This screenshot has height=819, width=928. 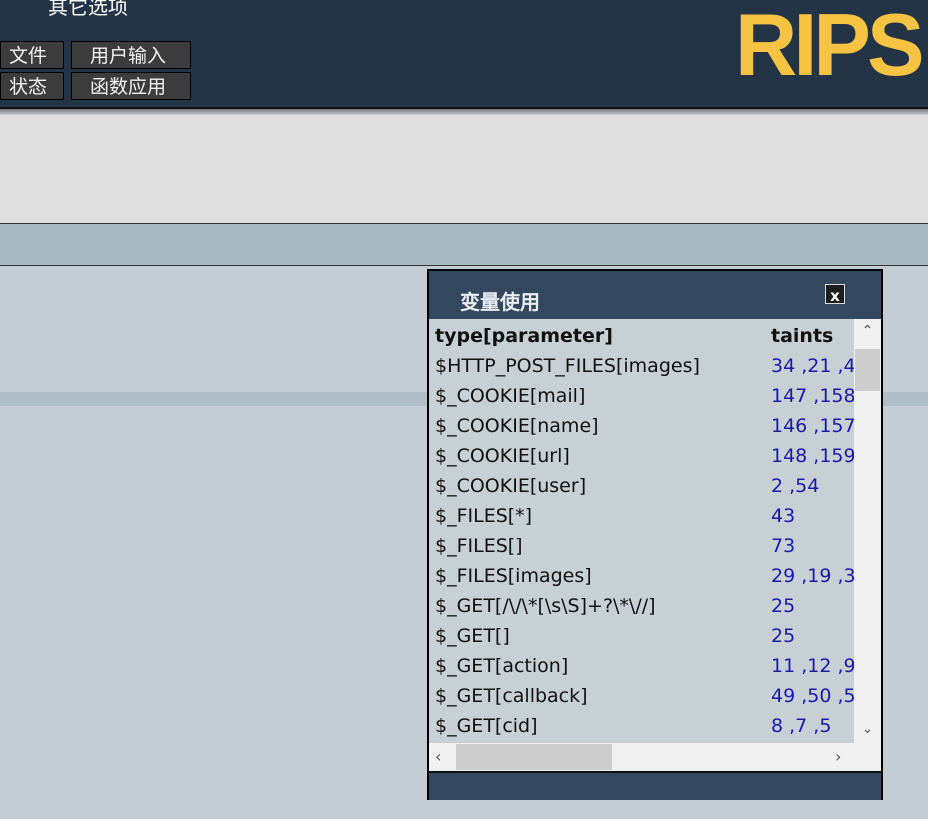 I want to click on table-row: $_COOKIE[name] 146 ,157, so click(x=641, y=426).